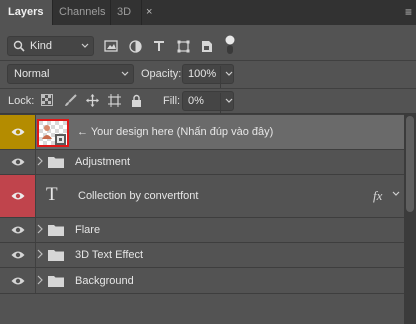 The height and width of the screenshot is (324, 416). I want to click on filter-kind-dropdown: Kind, so click(50, 46).